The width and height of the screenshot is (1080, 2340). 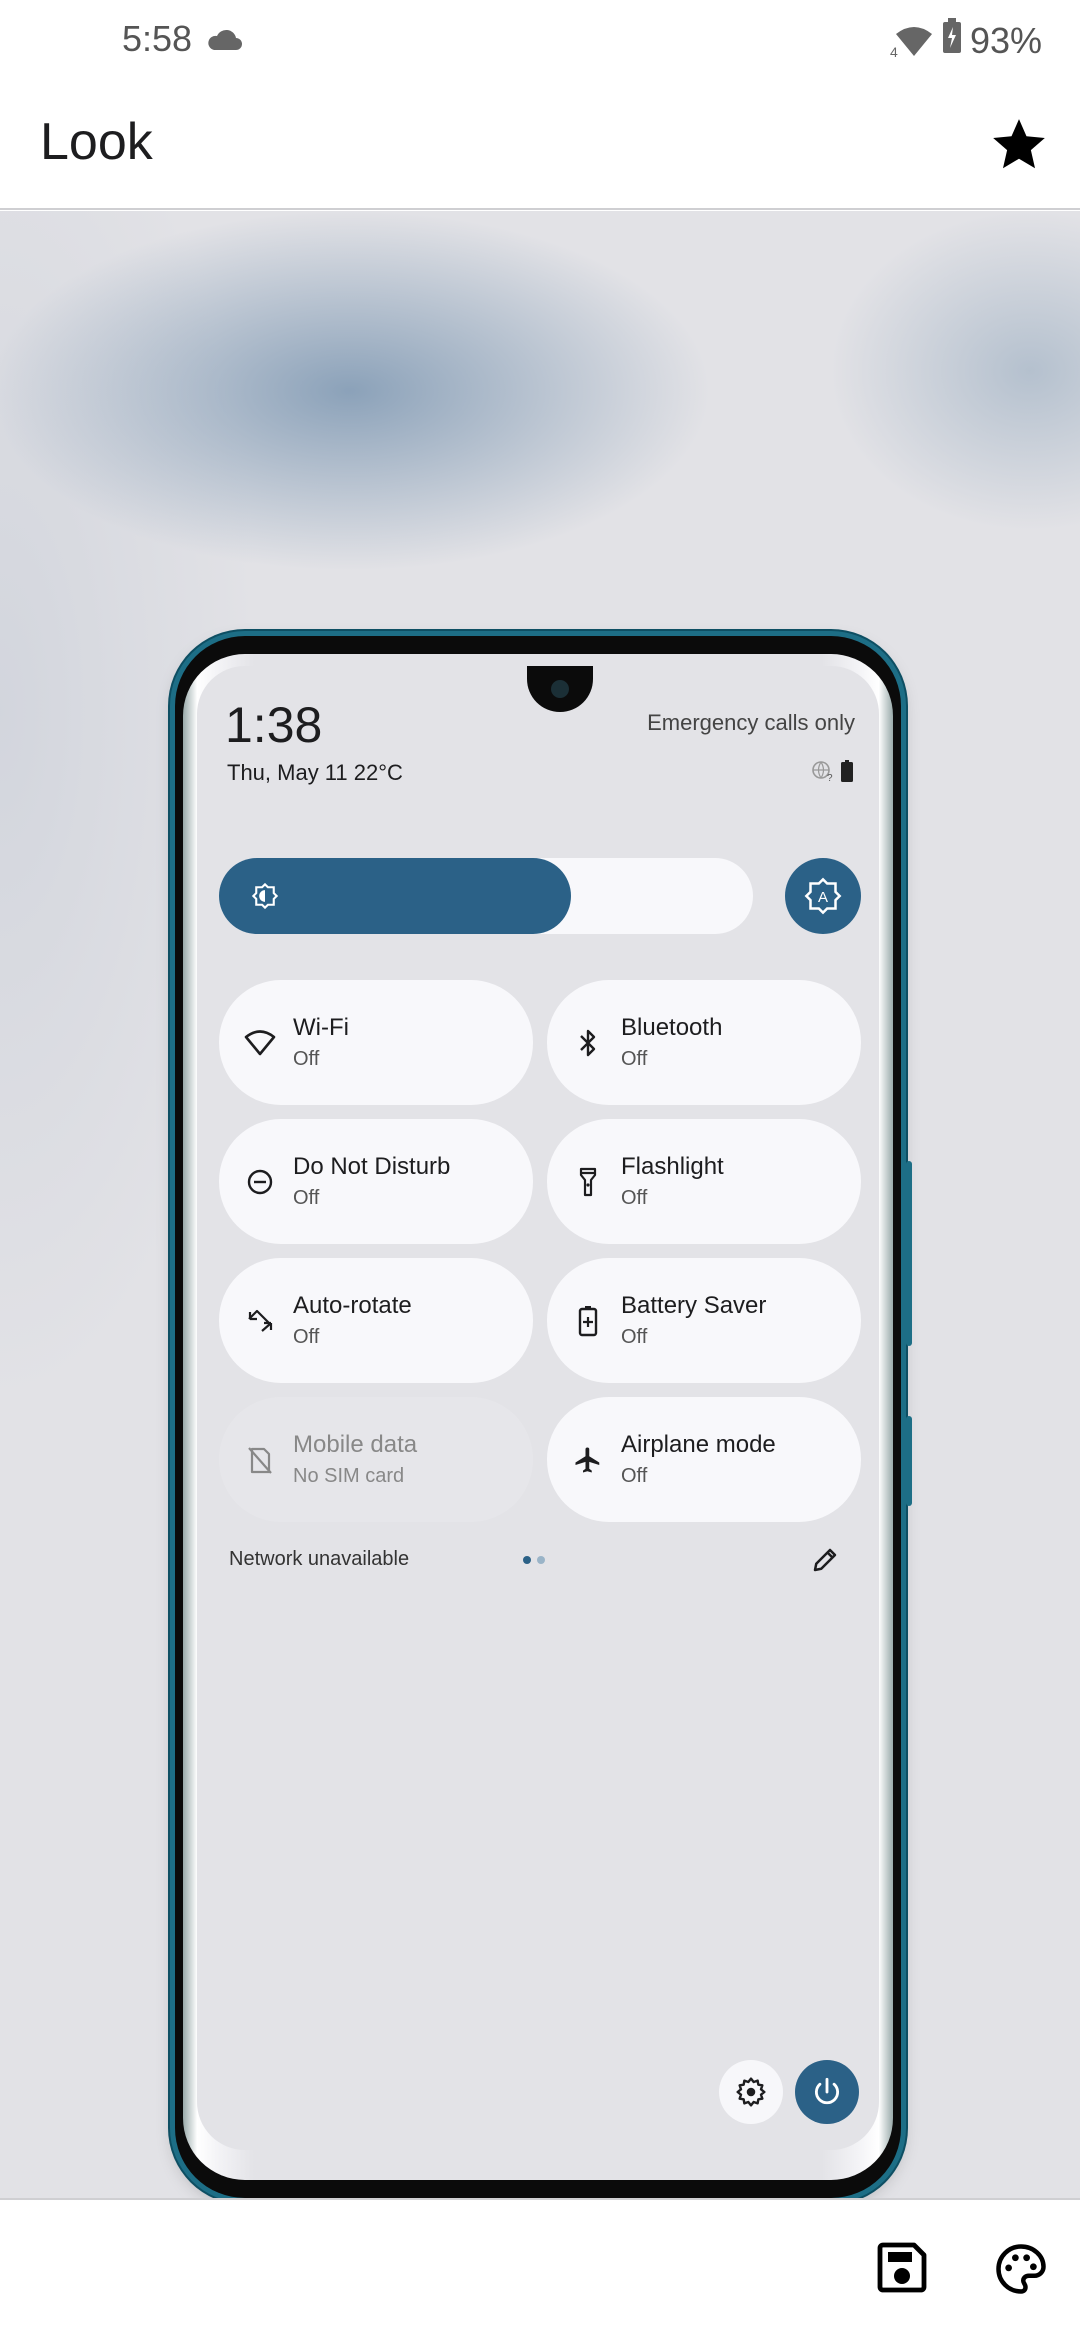 I want to click on tile-airplane-mode: Airplane mode Off, so click(x=704, y=1459).